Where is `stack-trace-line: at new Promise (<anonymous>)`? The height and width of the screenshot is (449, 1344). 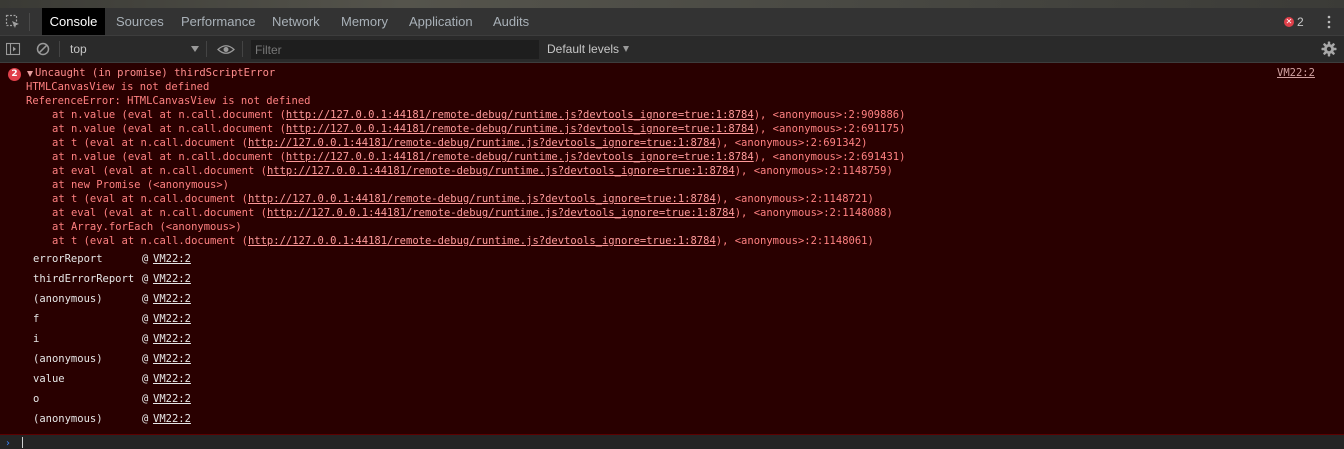 stack-trace-line: at new Promise (<anonymous>) is located at coordinates (140, 185).